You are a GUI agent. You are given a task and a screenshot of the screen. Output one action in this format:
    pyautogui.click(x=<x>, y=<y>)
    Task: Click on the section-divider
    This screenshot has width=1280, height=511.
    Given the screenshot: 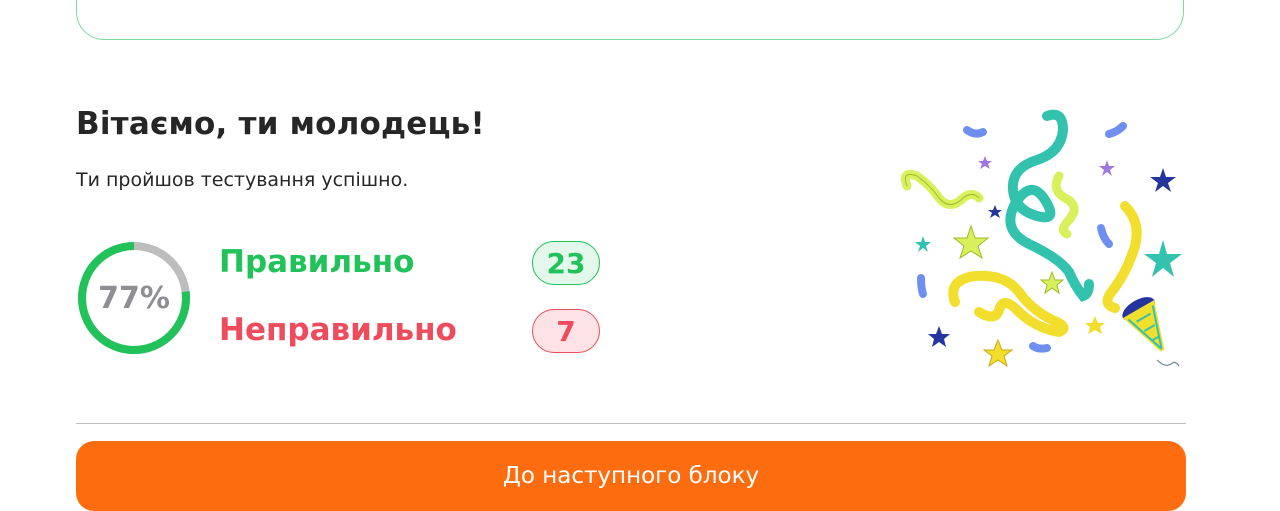 What is the action you would take?
    pyautogui.click(x=631, y=423)
    